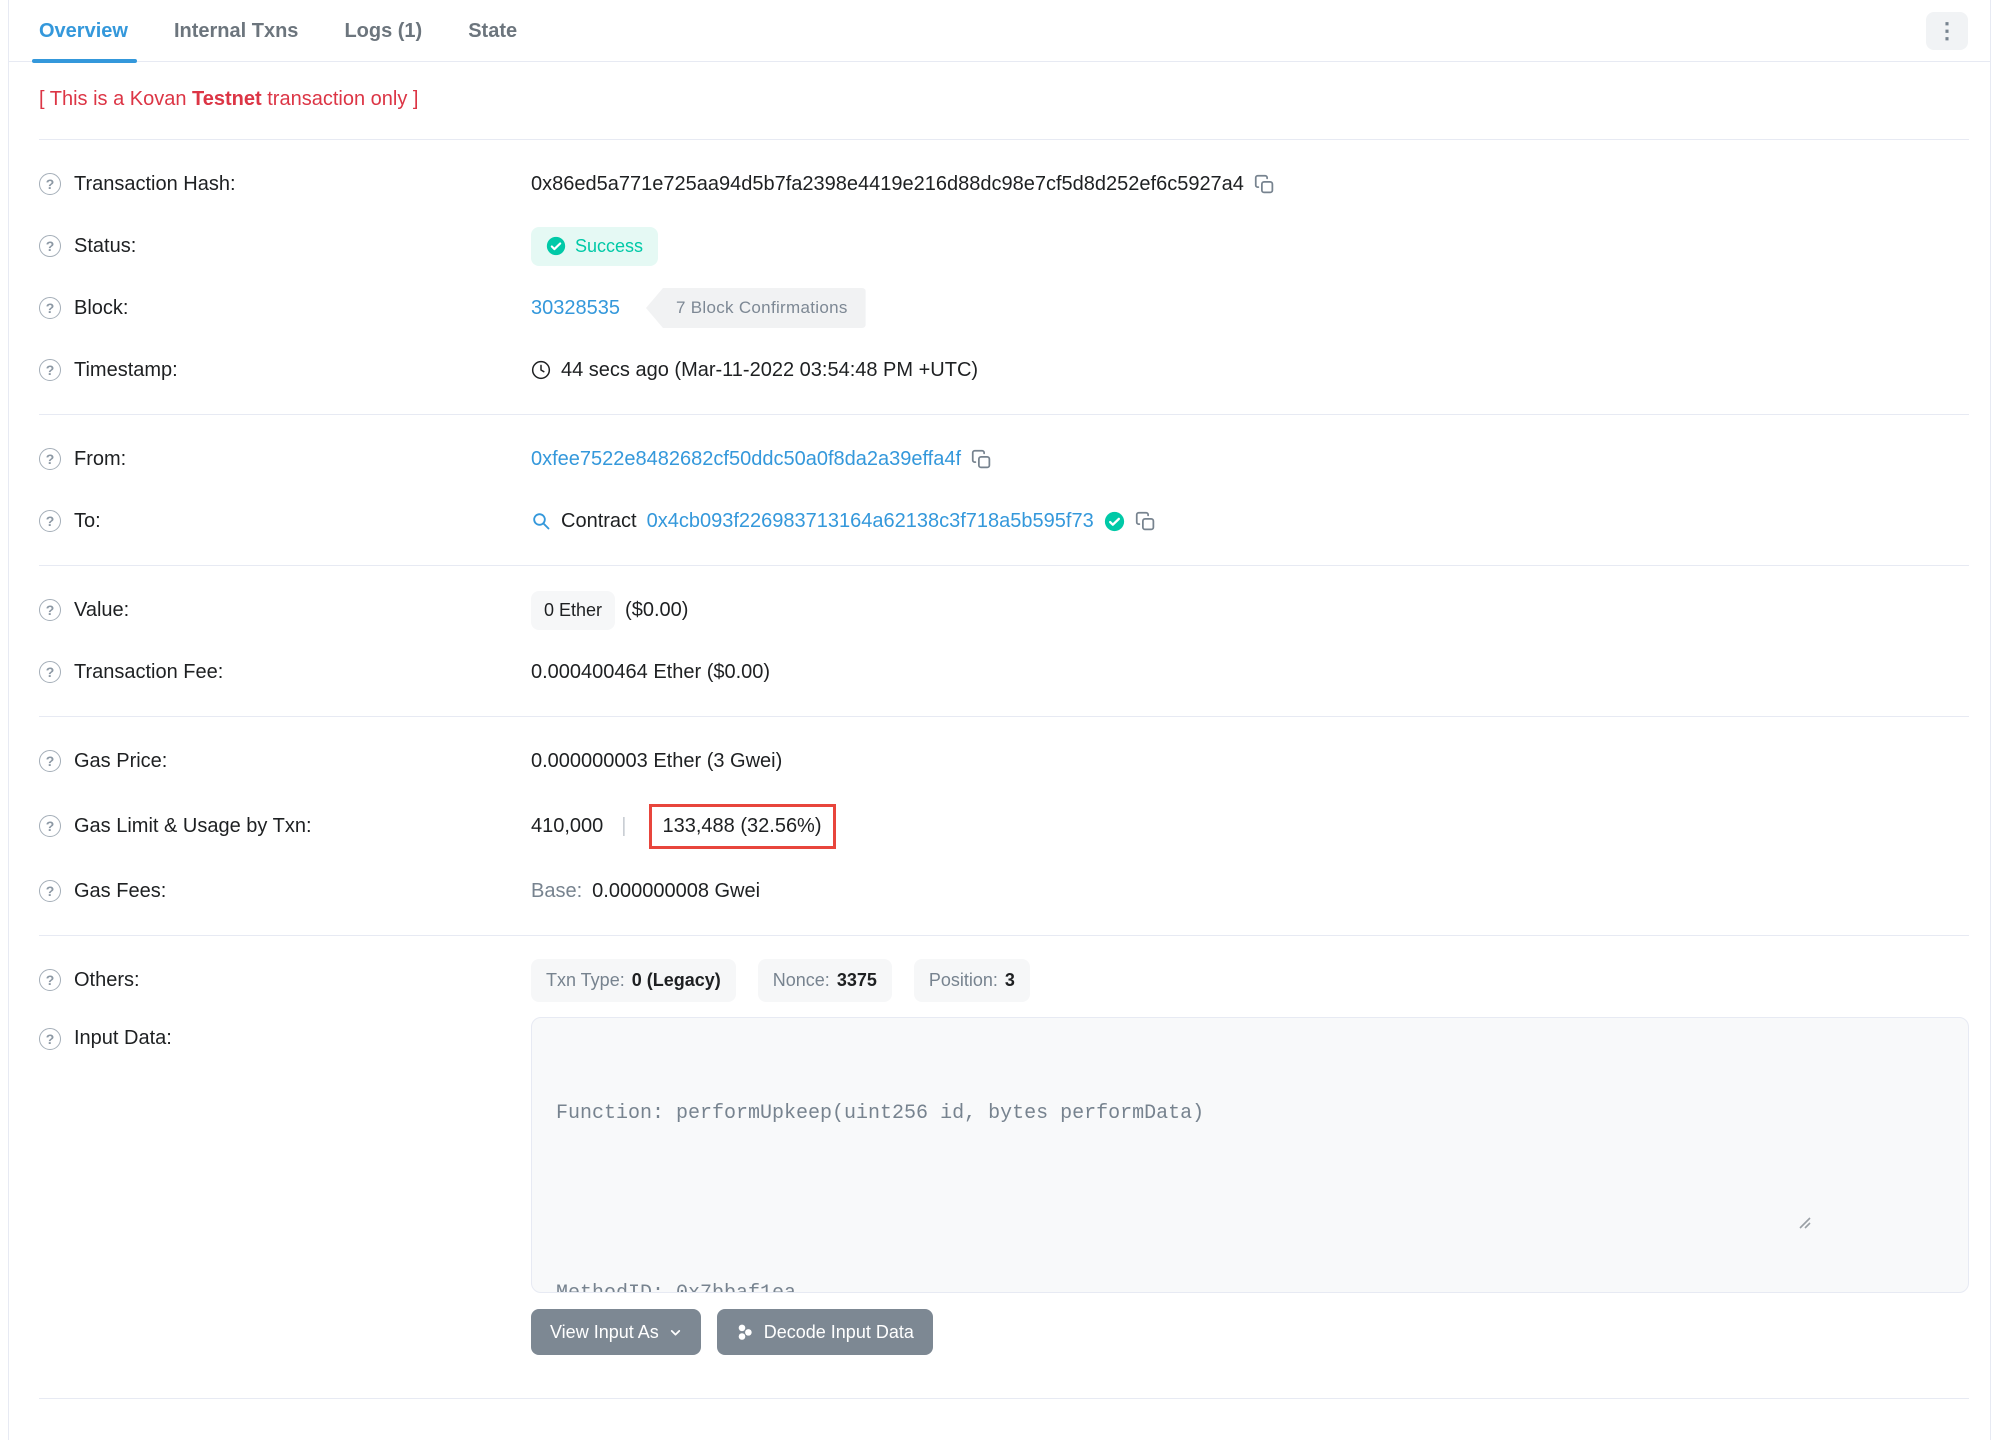 The width and height of the screenshot is (1999, 1440). I want to click on gas-fees-base-label: Base:, so click(557, 890).